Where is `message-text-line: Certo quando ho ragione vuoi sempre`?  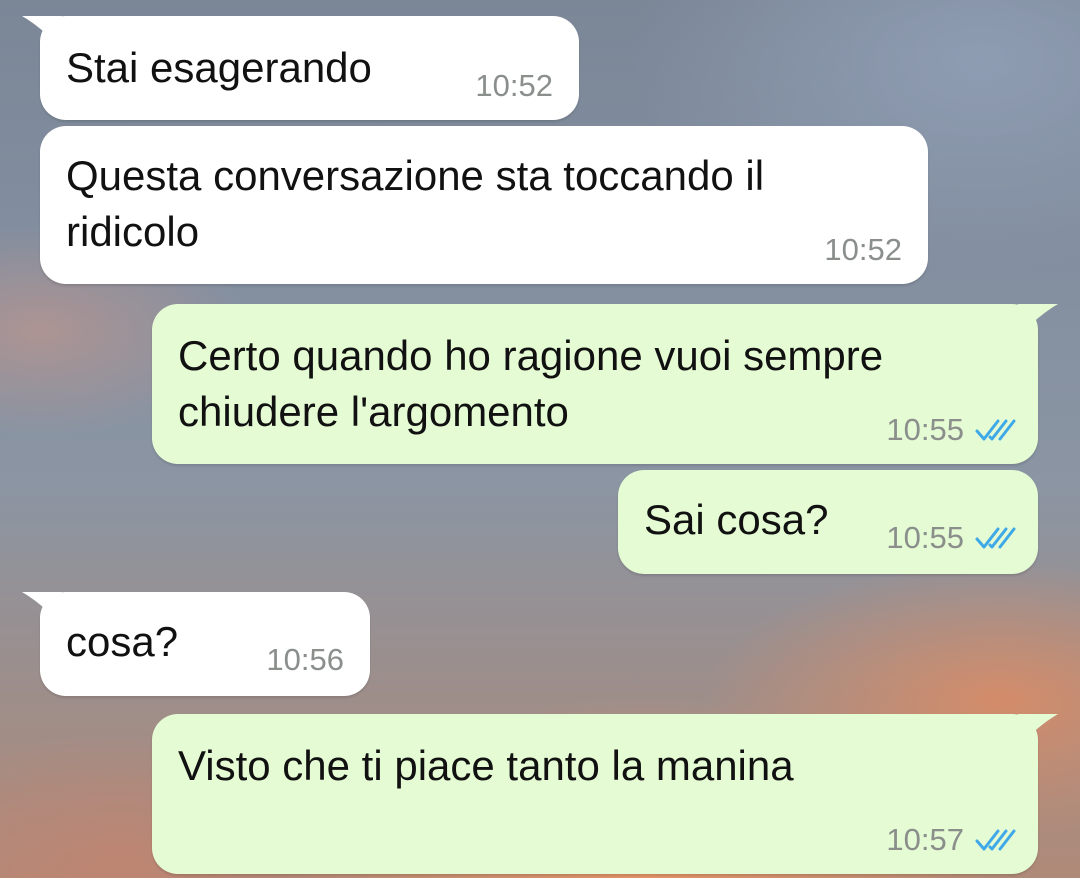
message-text-line: Certo quando ho ragione vuoi sempre is located at coordinates (531, 355).